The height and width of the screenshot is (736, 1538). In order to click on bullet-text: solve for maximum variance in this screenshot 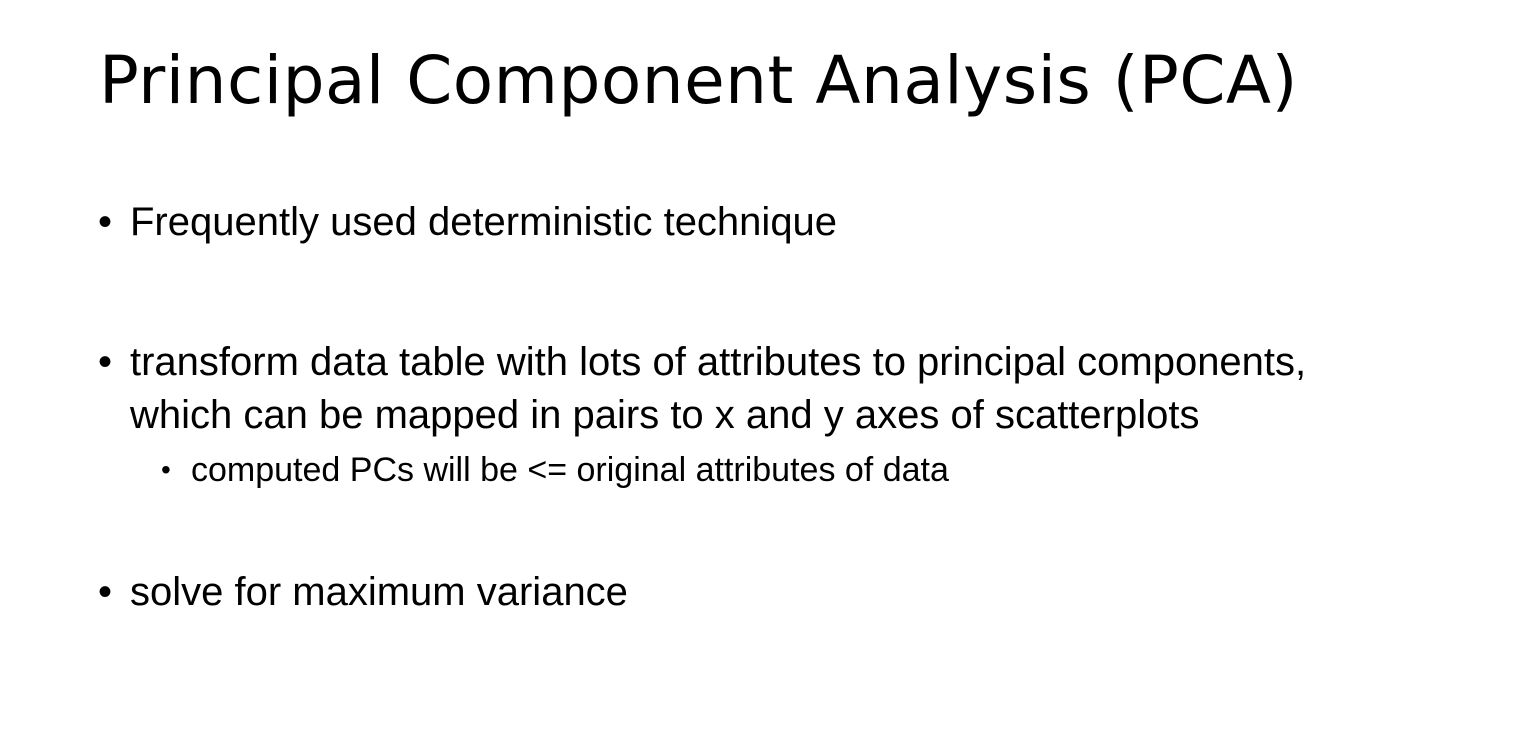, I will do `click(379, 592)`.